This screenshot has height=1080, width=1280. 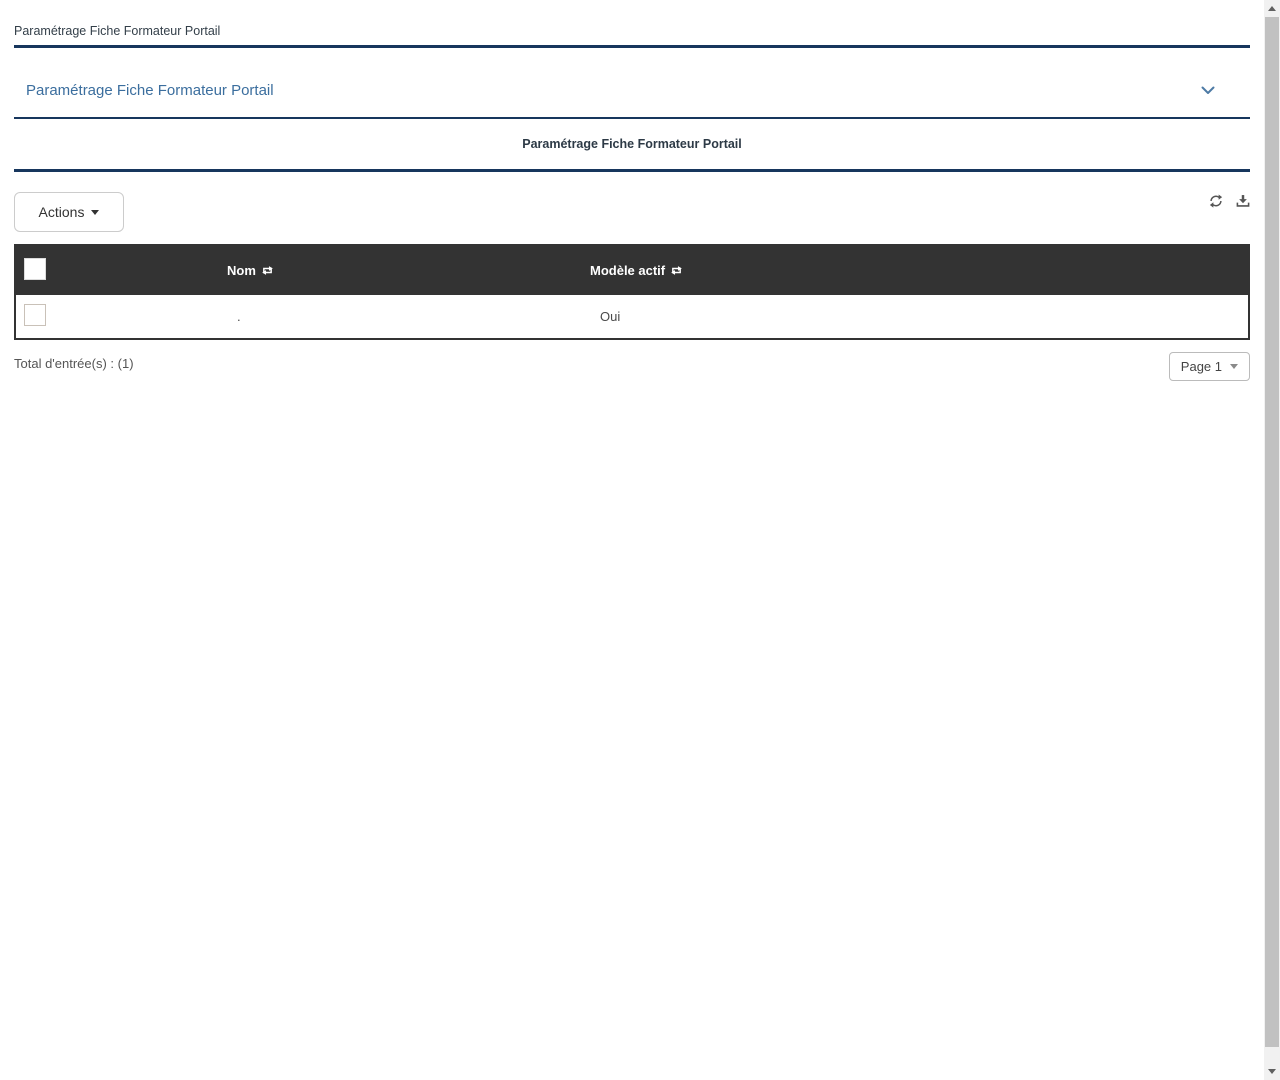 What do you see at coordinates (632, 212) in the screenshot?
I see `toolbar: Actions` at bounding box center [632, 212].